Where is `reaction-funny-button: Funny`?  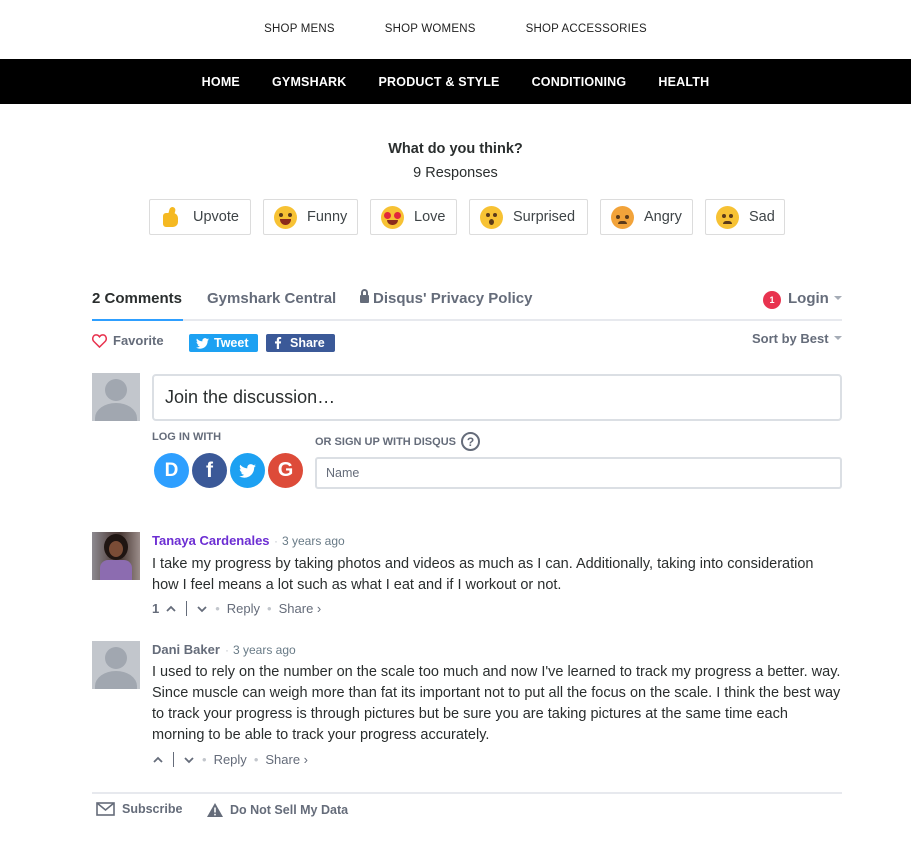
reaction-funny-button: Funny is located at coordinates (310, 217).